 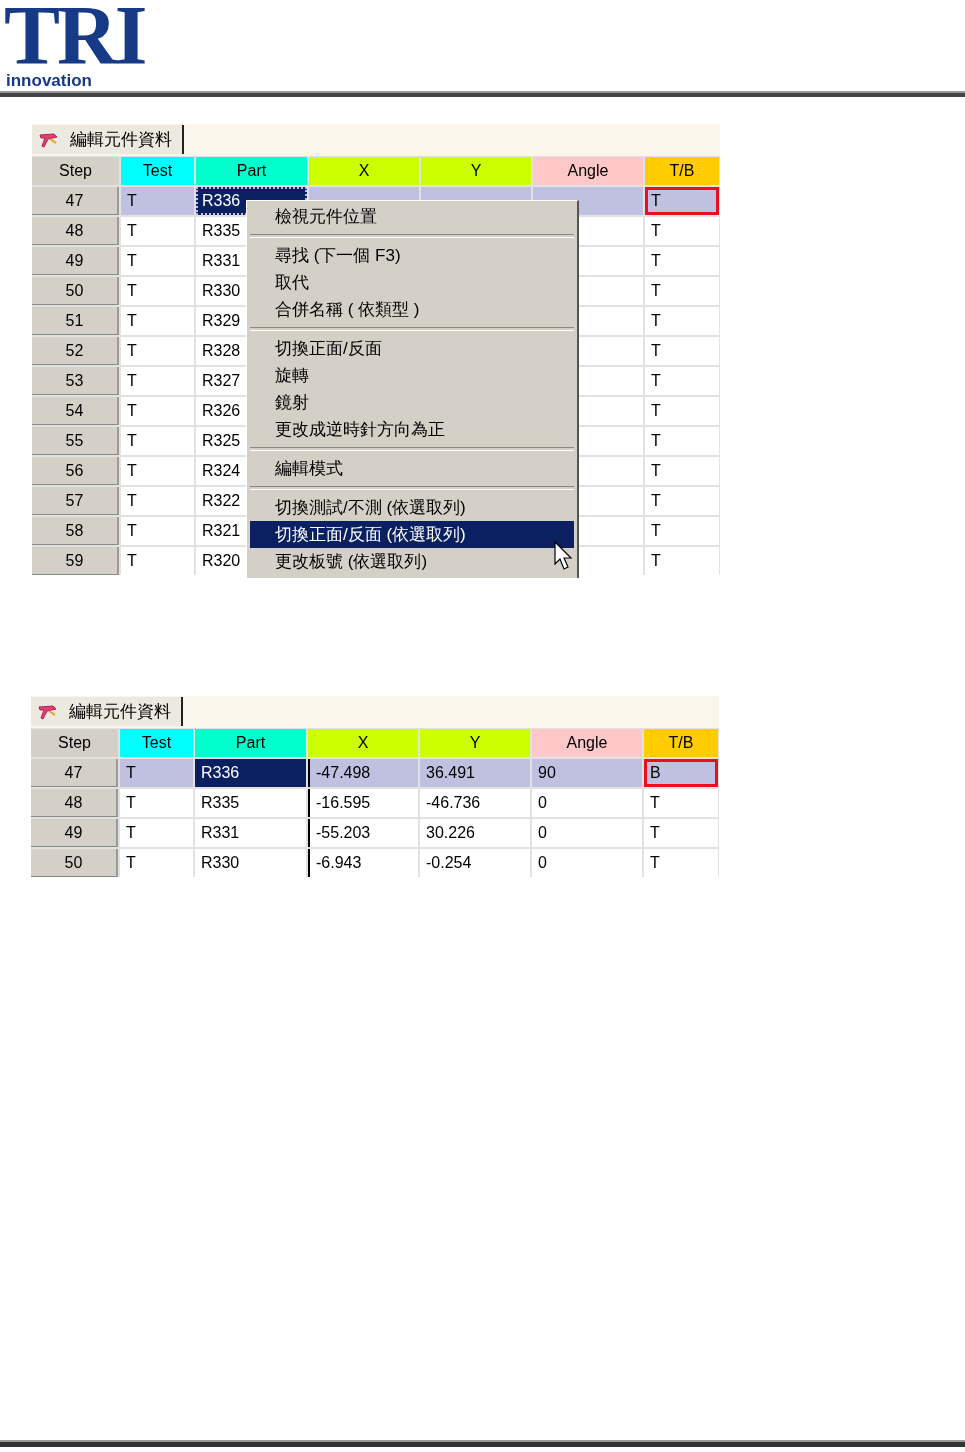 What do you see at coordinates (363, 833) in the screenshot?
I see `table-cell: -55.203` at bounding box center [363, 833].